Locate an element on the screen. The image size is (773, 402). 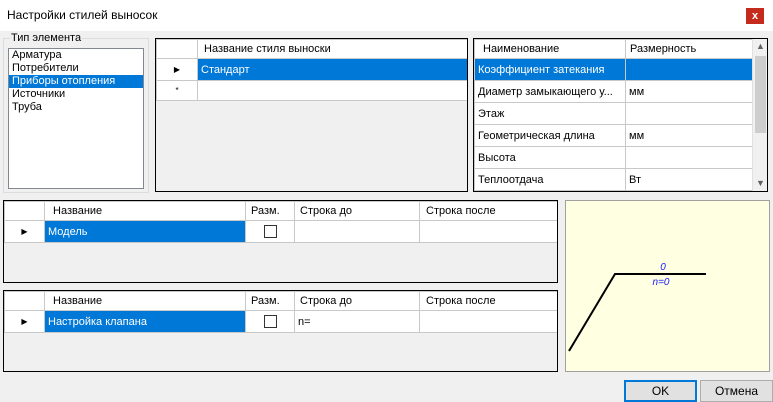
bottom-header-before: Строка до is located at coordinates (357, 301).